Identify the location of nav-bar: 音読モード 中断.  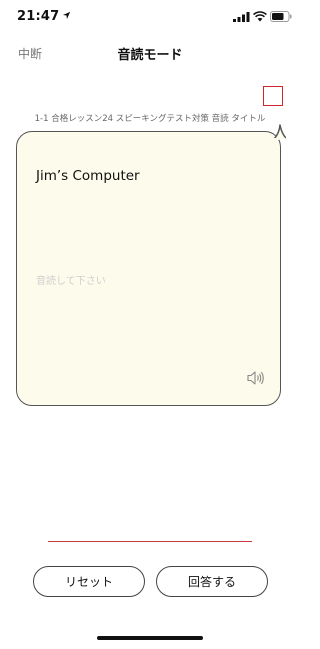
(150, 54).